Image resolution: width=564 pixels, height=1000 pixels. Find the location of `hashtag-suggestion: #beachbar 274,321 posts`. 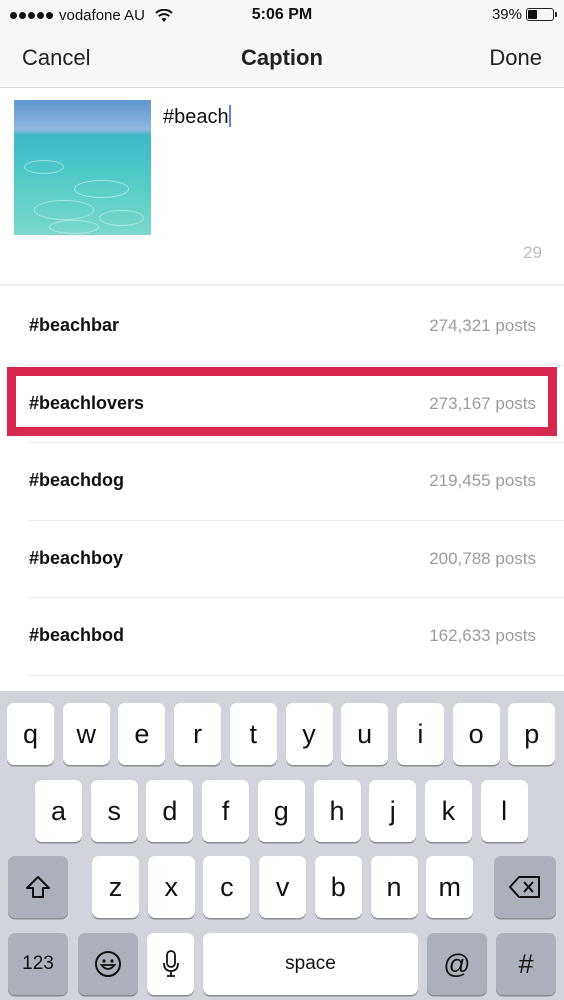

hashtag-suggestion: #beachbar 274,321 posts is located at coordinates (282, 327).